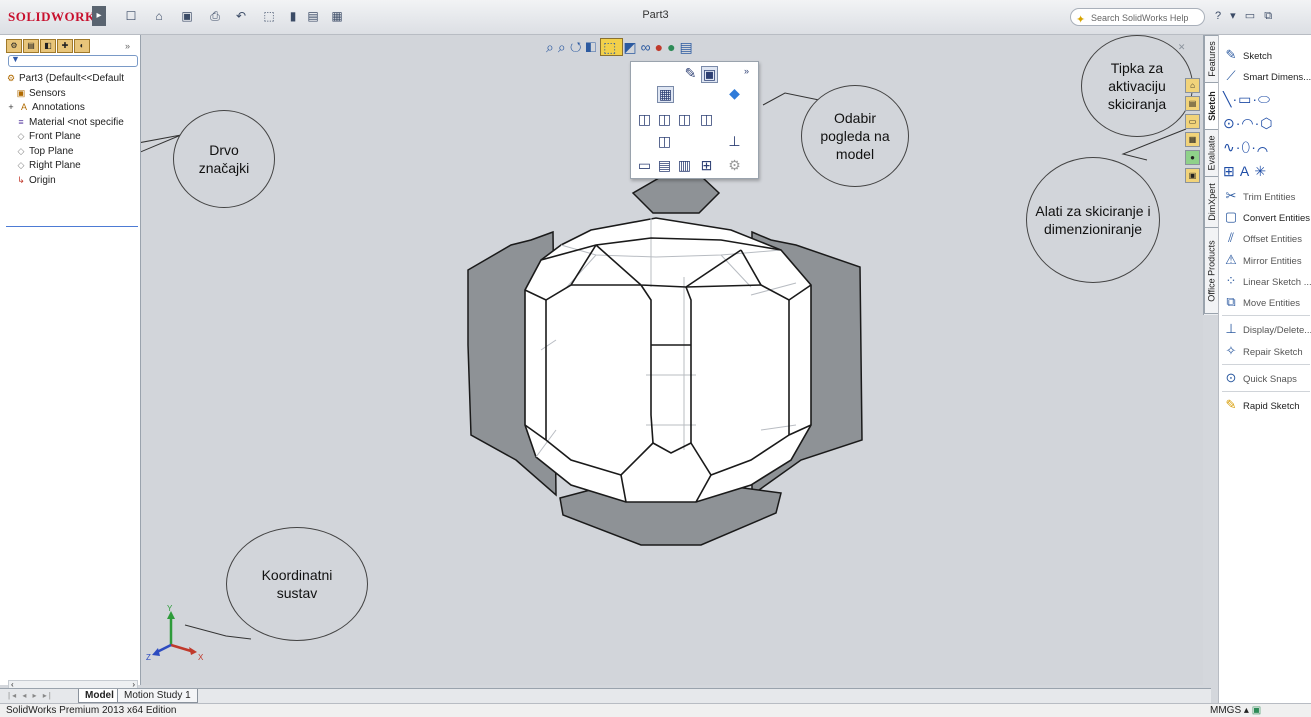  What do you see at coordinates (688, 47) in the screenshot?
I see `view-settings-icon: ▤` at bounding box center [688, 47].